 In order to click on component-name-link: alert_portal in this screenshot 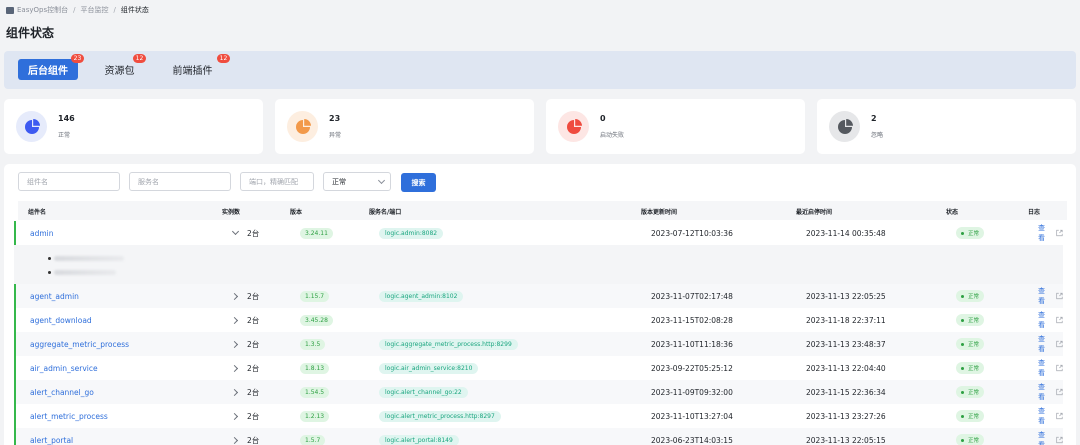, I will do `click(51, 440)`.